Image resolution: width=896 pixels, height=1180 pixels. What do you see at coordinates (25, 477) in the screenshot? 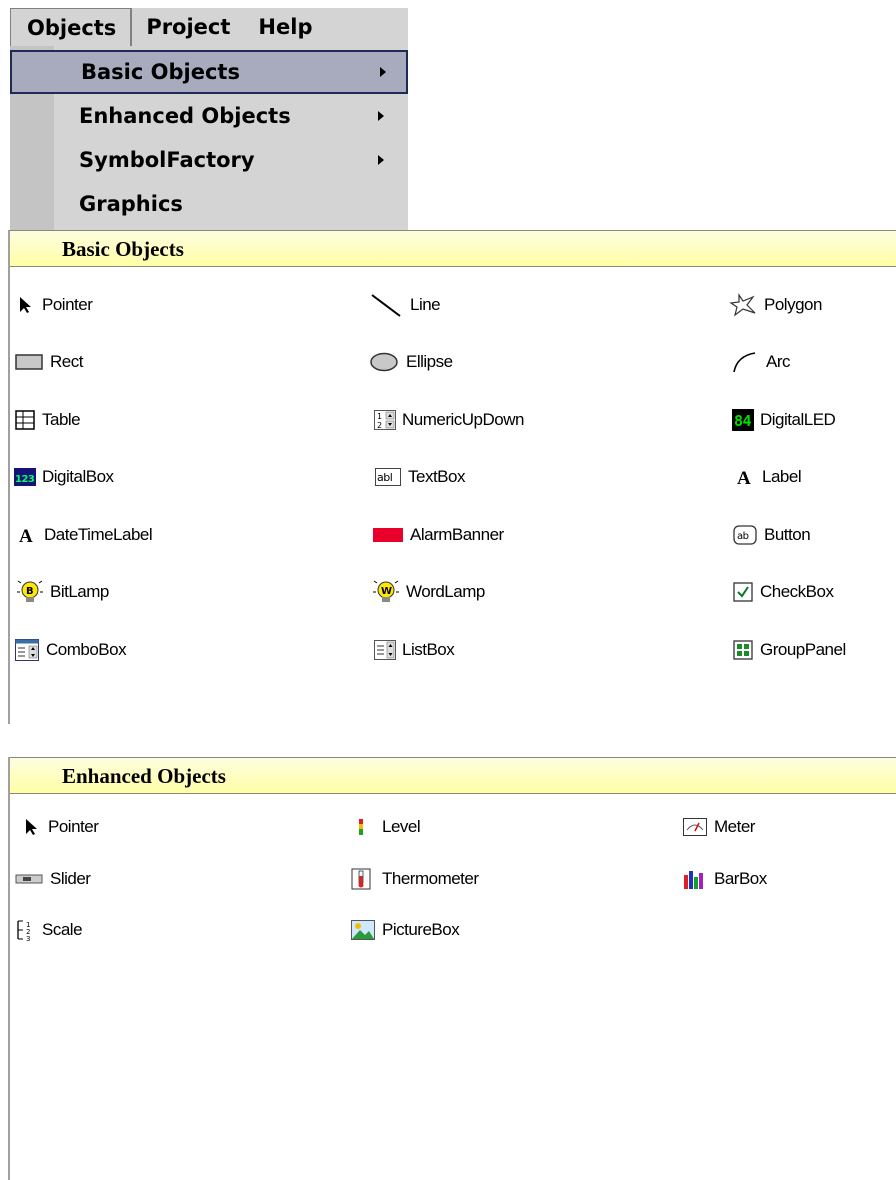
I see `digital-box-icon: 123` at bounding box center [25, 477].